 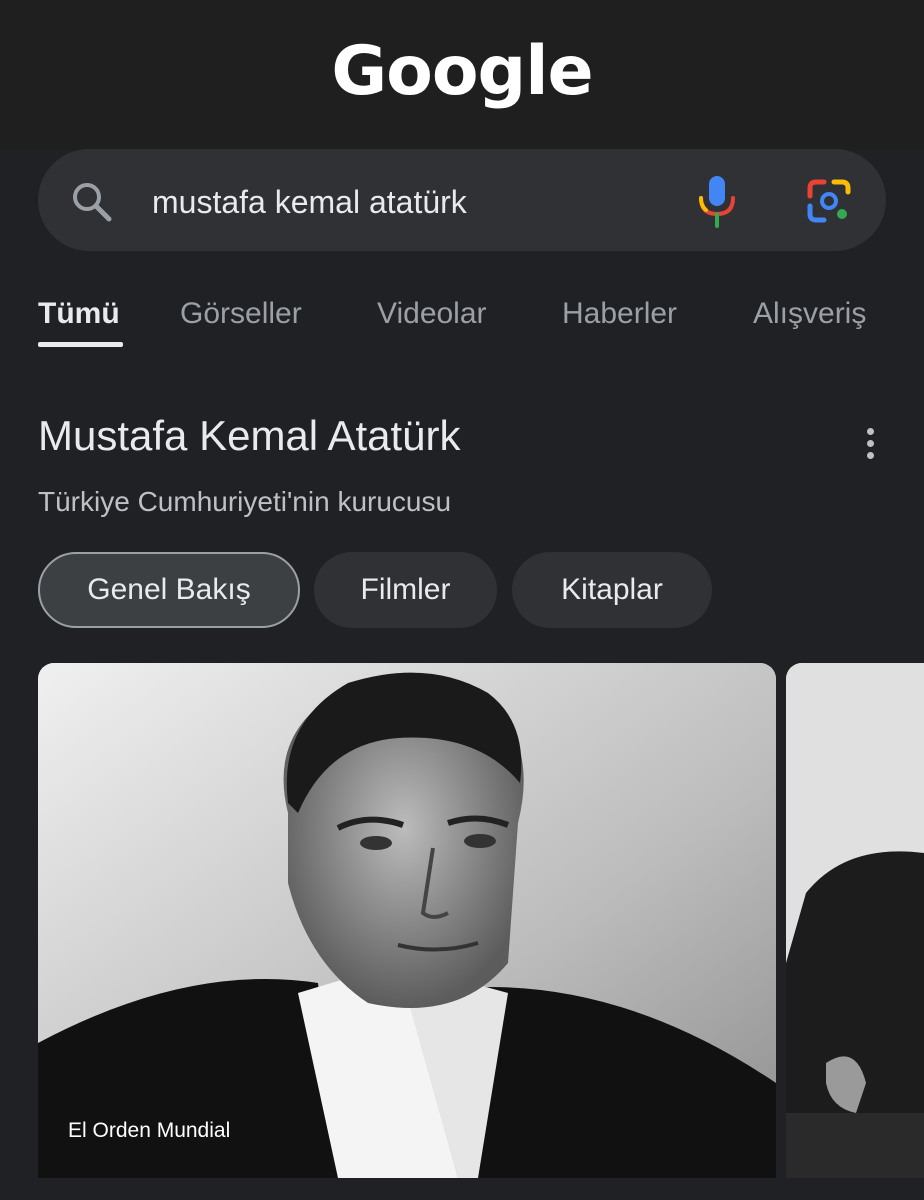 I want to click on tab-news: Haberler, so click(x=619, y=314).